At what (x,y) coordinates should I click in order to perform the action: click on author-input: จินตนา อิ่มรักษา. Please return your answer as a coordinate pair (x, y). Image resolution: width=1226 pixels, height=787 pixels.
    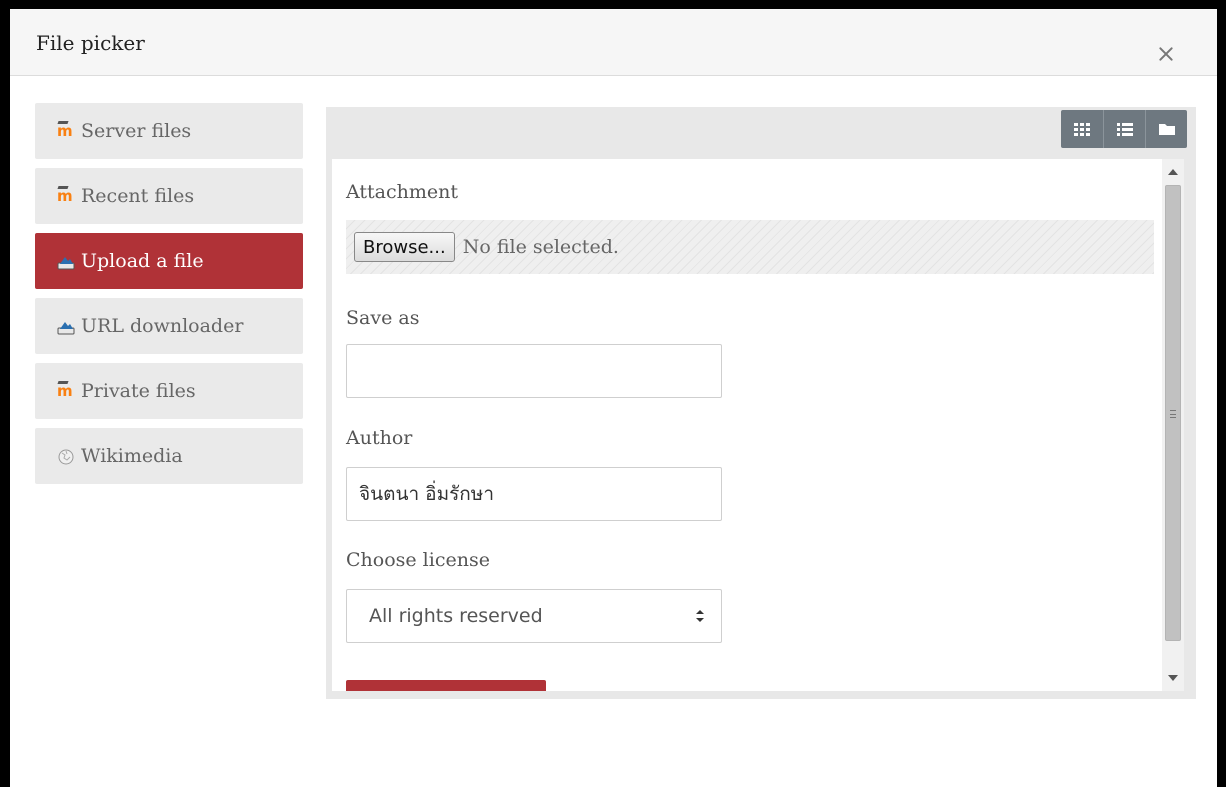
    Looking at the image, I should click on (534, 494).